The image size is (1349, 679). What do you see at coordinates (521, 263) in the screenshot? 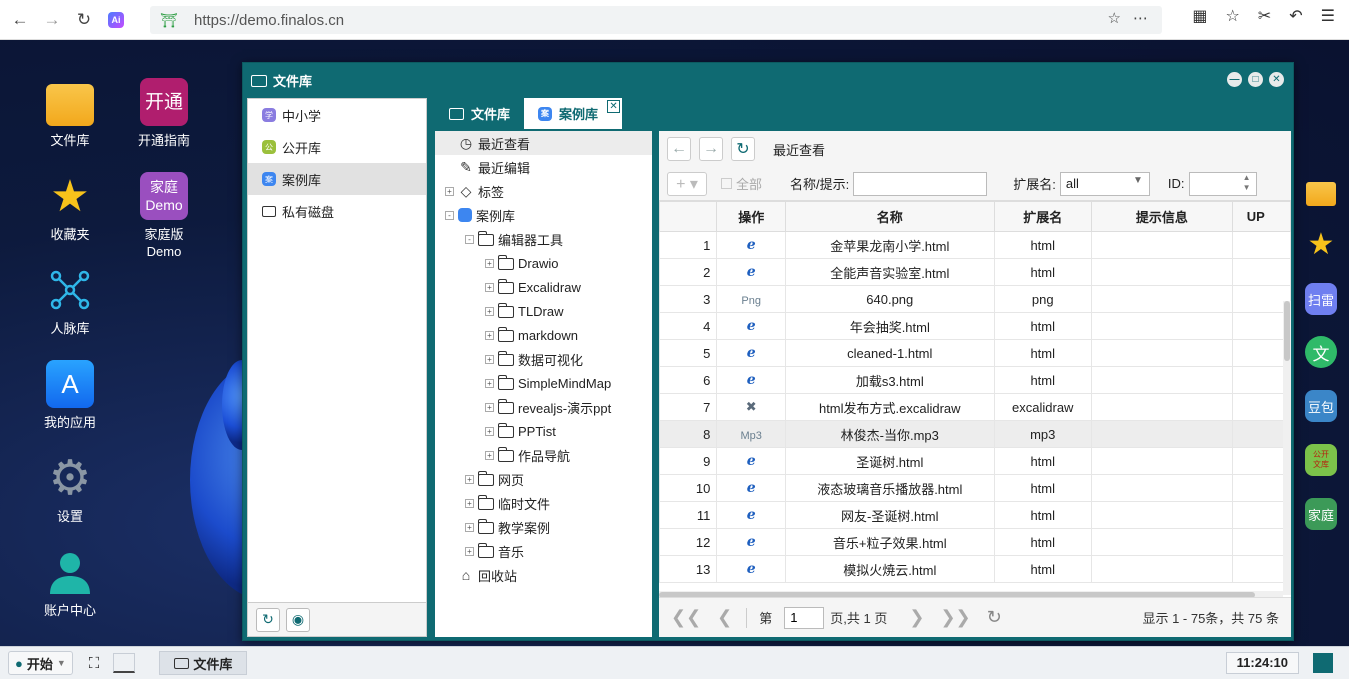
I see `tree-node: + Drawio` at bounding box center [521, 263].